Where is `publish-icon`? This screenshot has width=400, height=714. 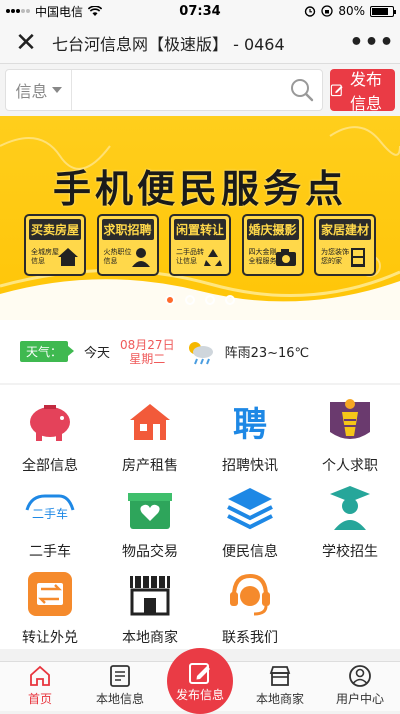
publish-icon is located at coordinates (199, 673).